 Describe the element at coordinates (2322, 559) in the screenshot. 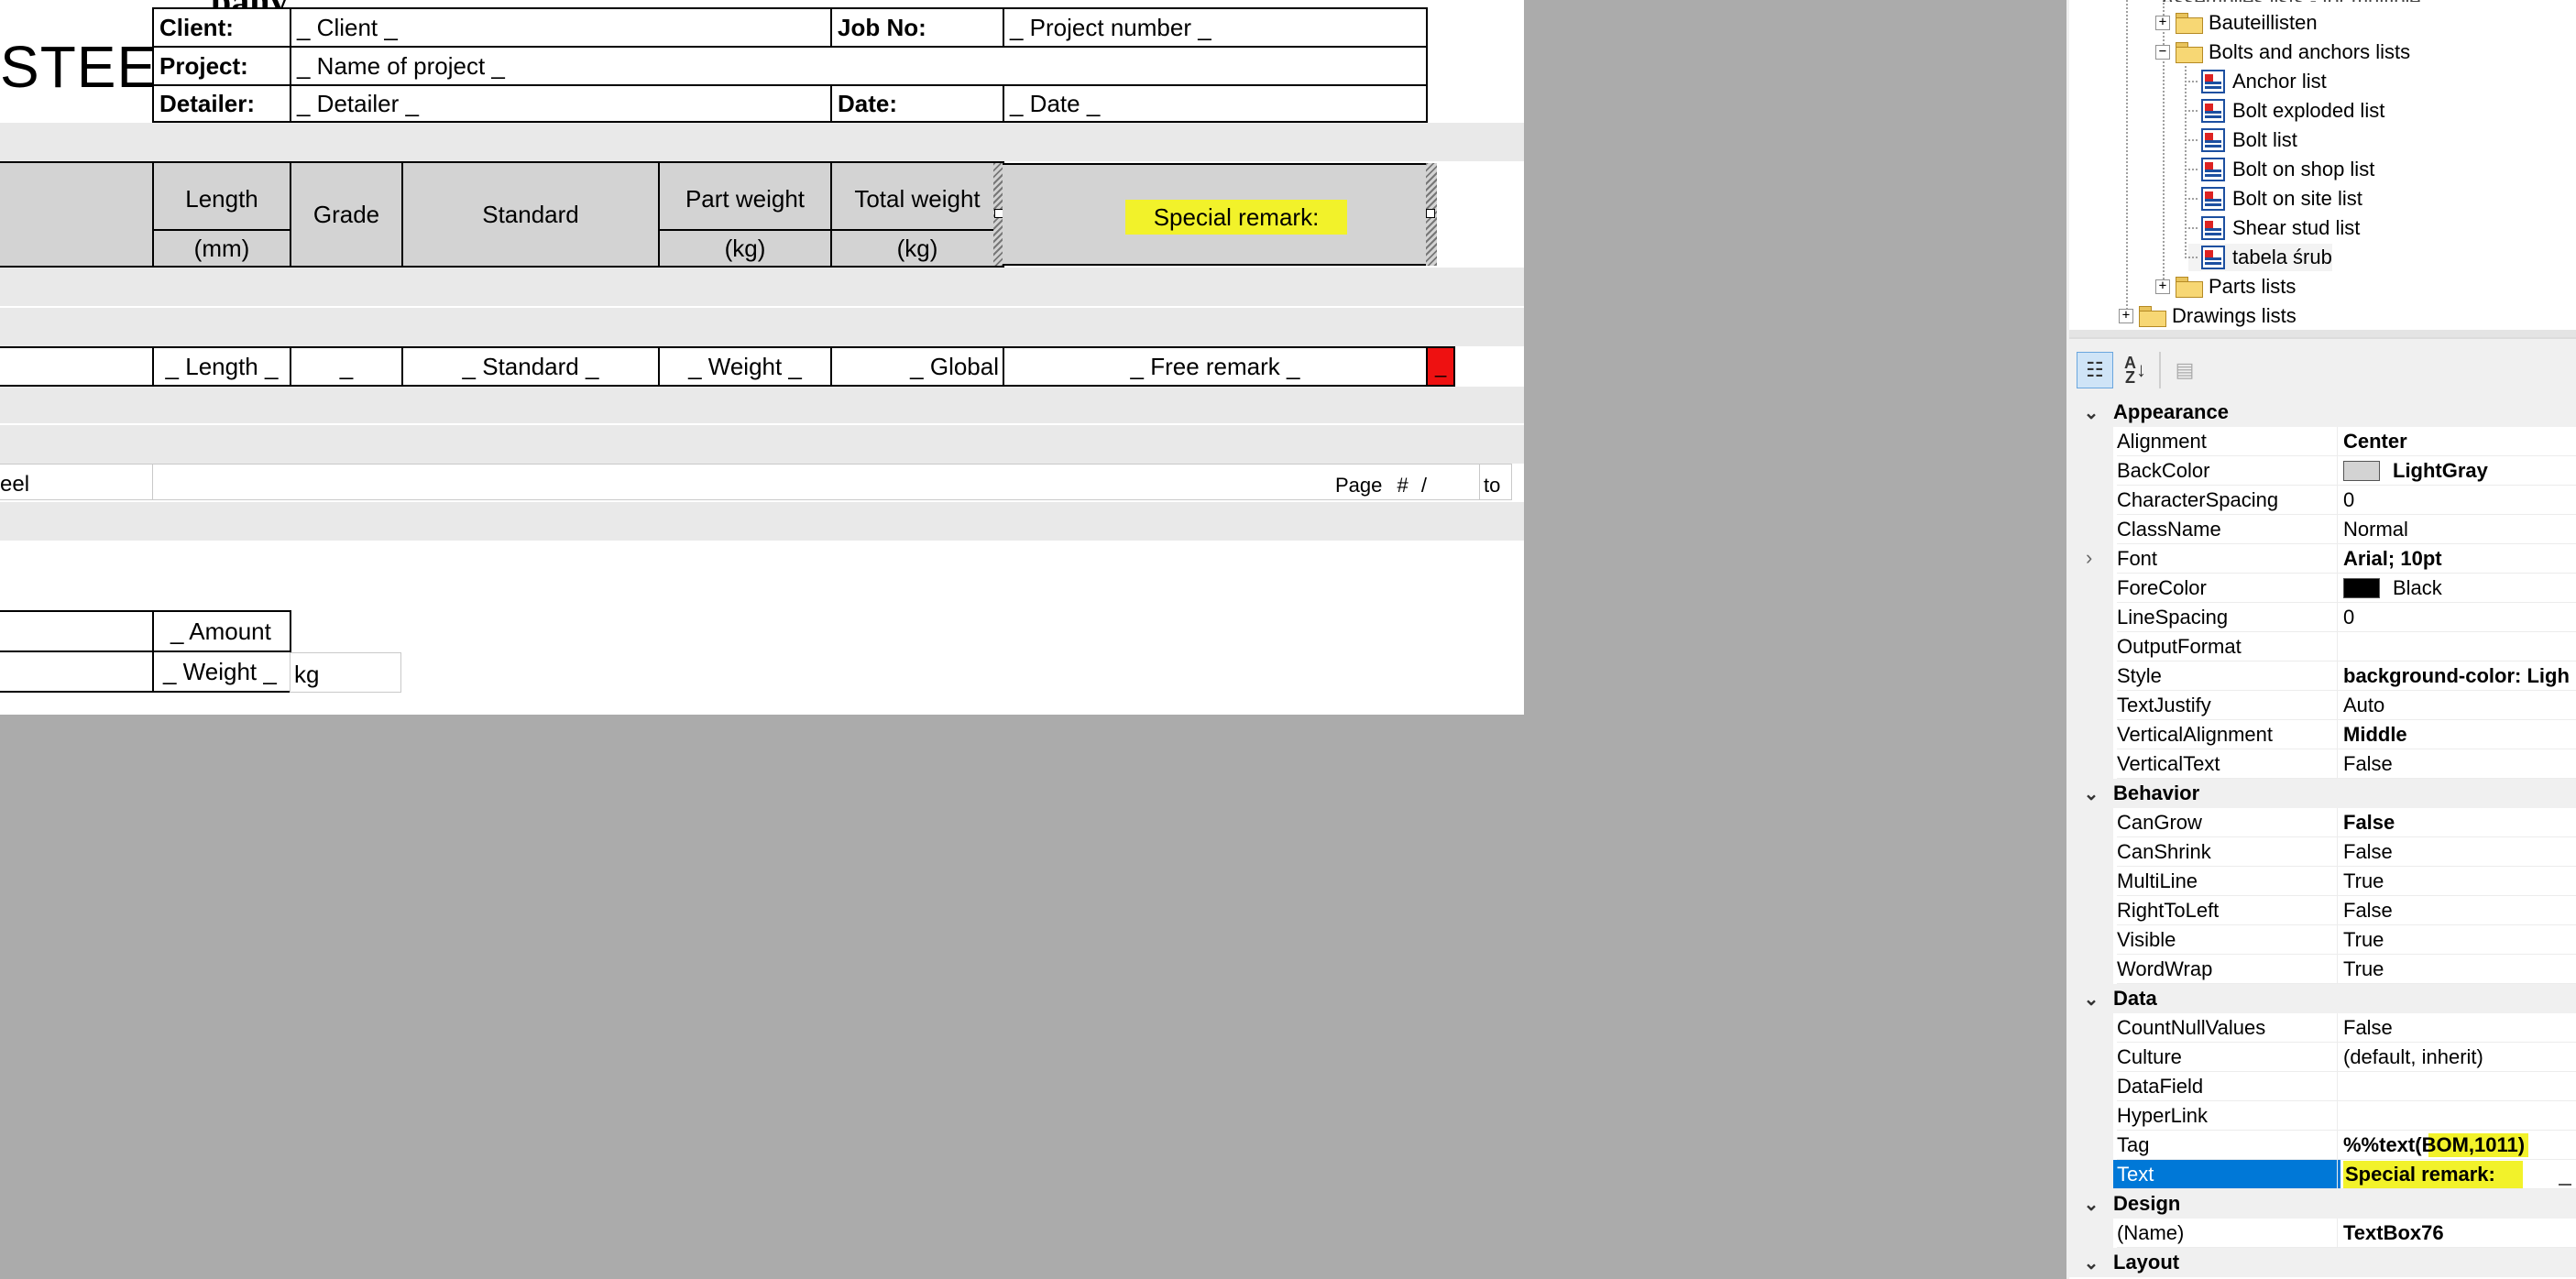

I see `property-row-font: › Font Arial; 10pt` at that location.